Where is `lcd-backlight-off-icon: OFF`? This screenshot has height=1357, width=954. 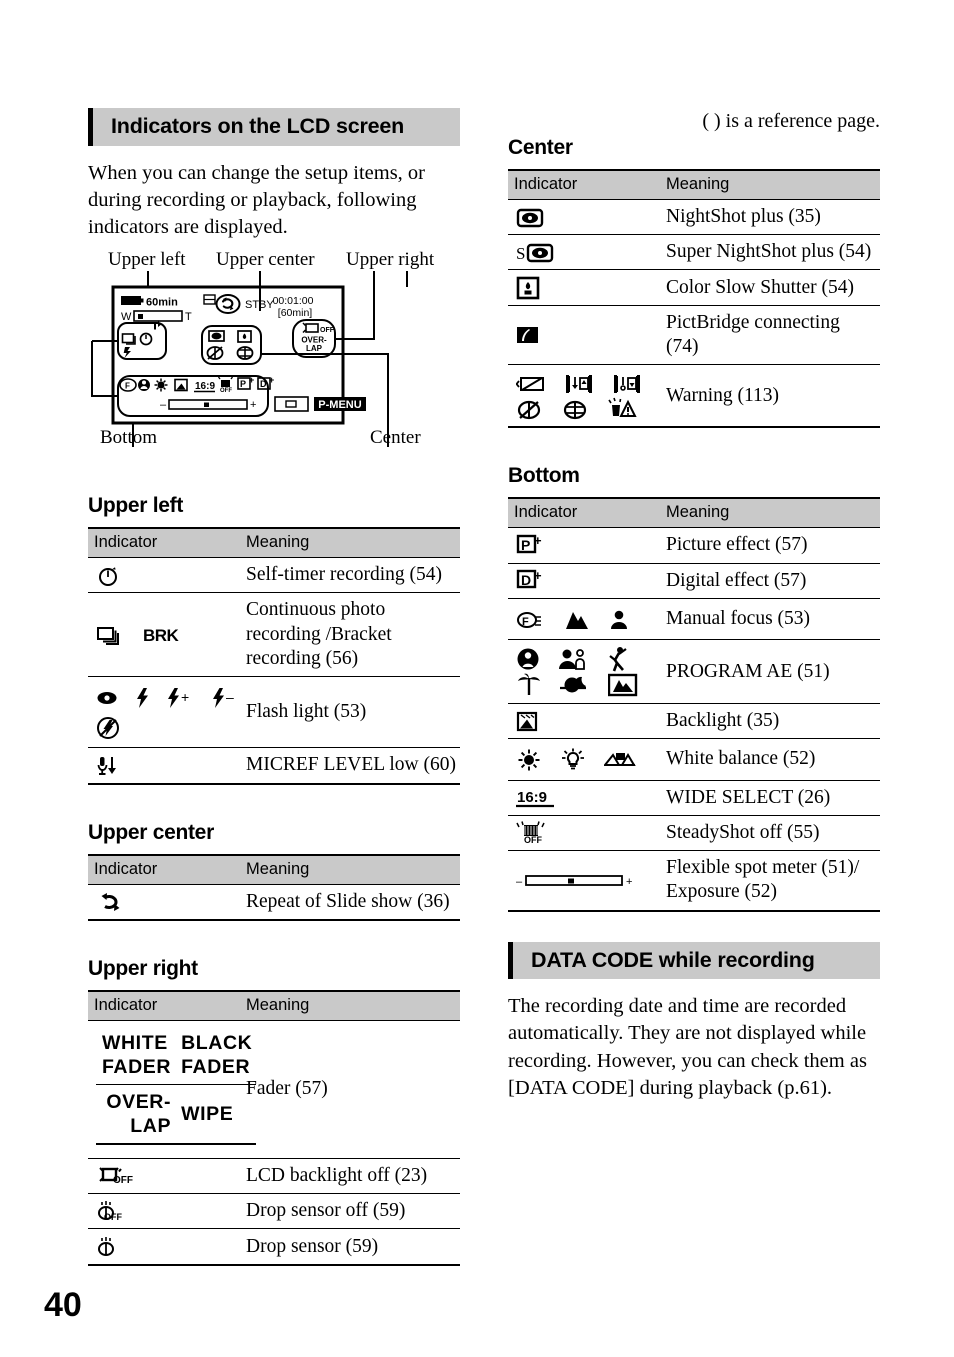 lcd-backlight-off-icon: OFF is located at coordinates (116, 1176).